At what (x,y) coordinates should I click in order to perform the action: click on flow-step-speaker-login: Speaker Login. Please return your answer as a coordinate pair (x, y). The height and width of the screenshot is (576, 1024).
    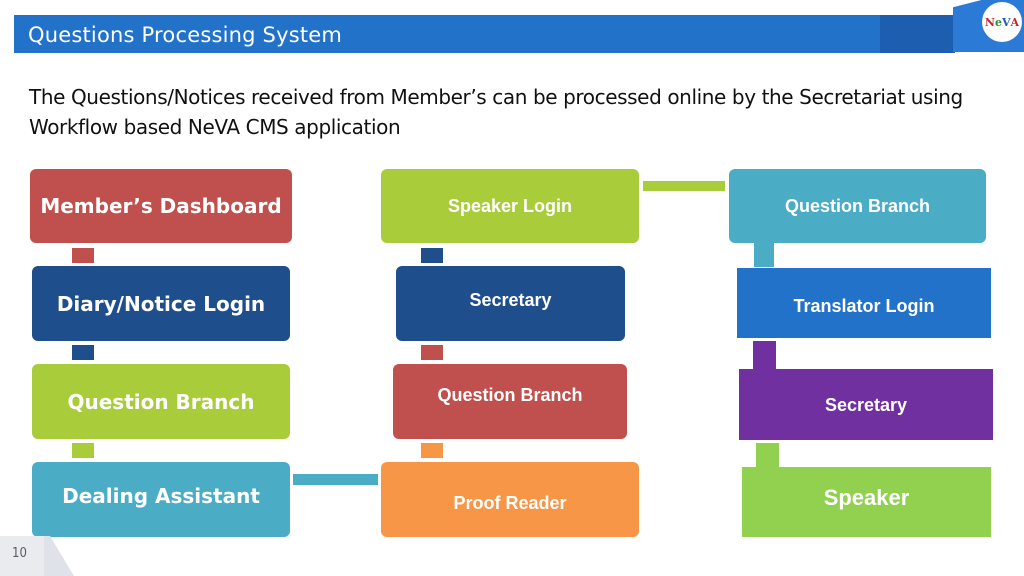
    Looking at the image, I should click on (510, 206).